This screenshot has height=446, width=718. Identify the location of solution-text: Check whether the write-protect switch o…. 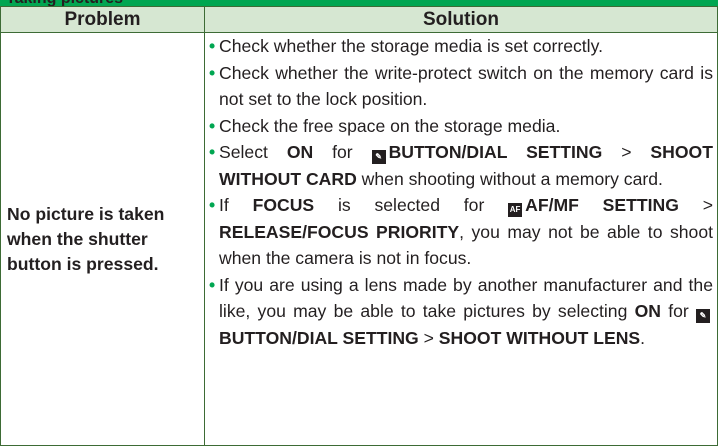
(466, 86).